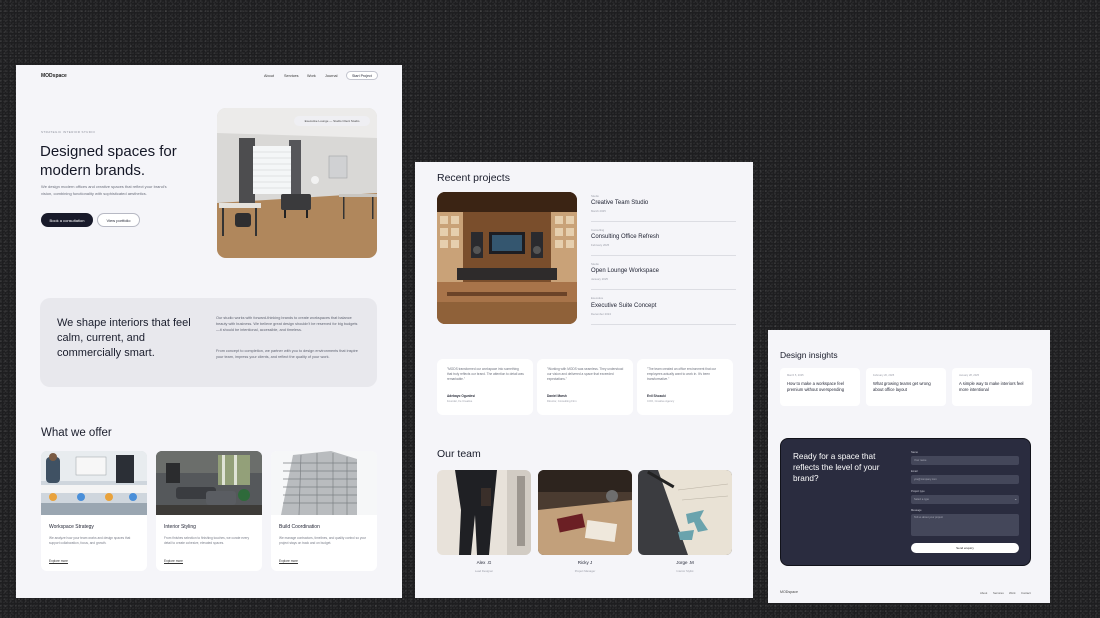 This screenshot has height=618, width=1100. I want to click on hero-title: Designed spaces for modern brands., so click(108, 161).